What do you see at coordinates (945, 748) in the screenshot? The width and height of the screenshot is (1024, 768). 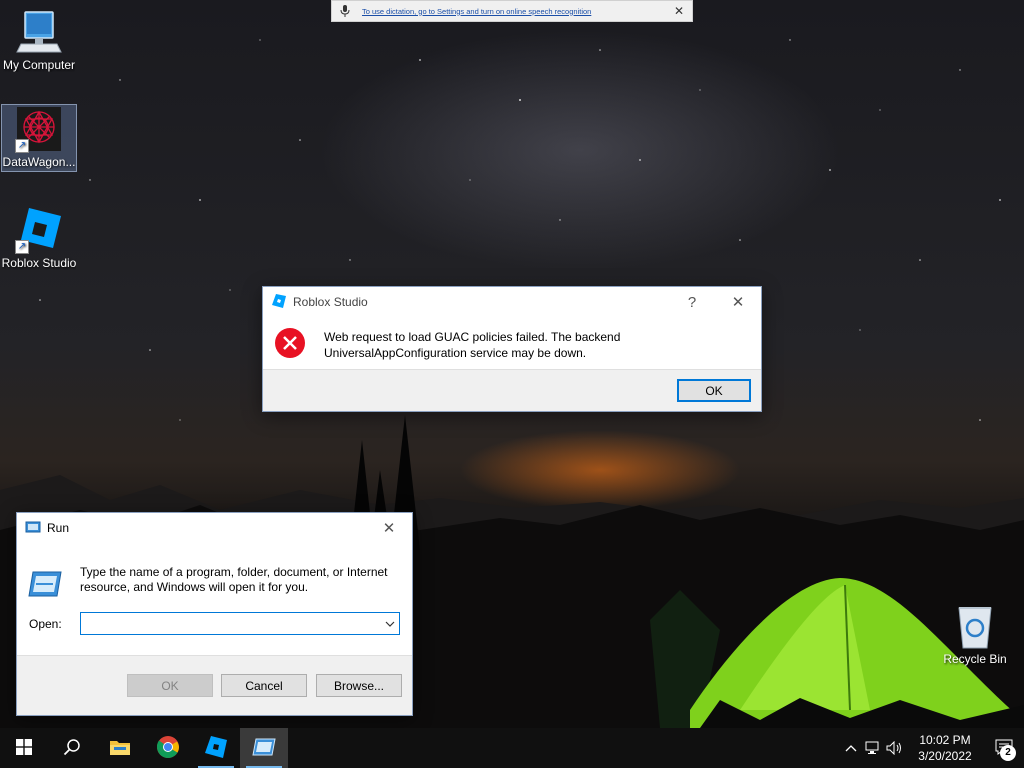 I see `clock: 10:02 PM 3/20/2022` at bounding box center [945, 748].